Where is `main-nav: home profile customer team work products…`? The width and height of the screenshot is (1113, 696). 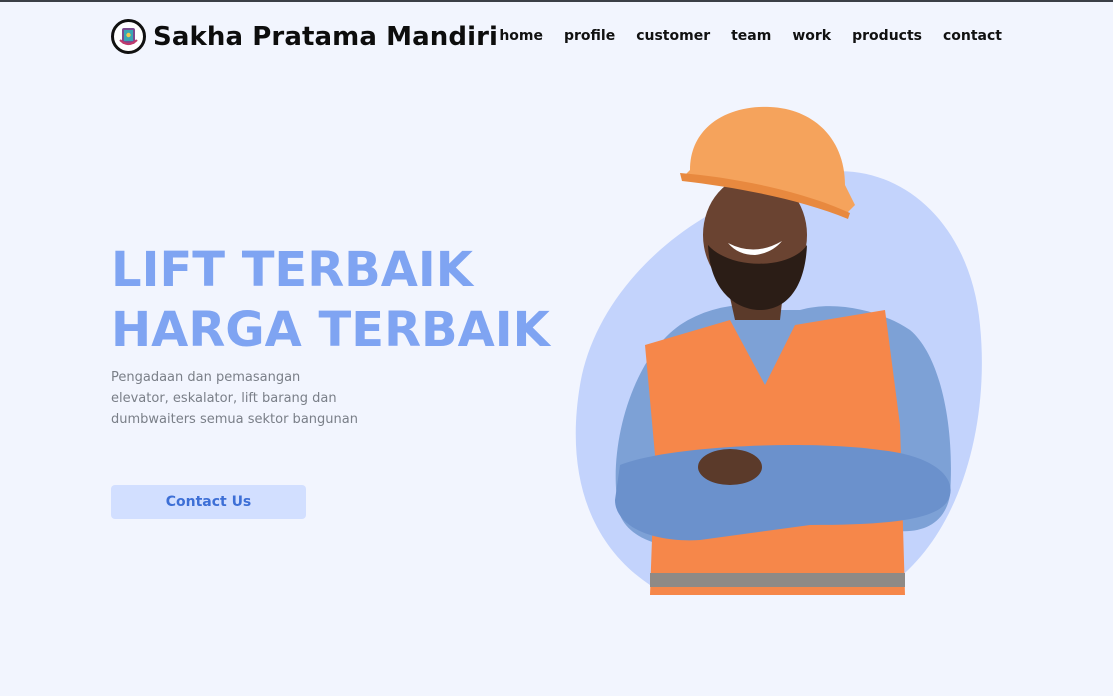
main-nav: home profile customer team work products… is located at coordinates (750, 36).